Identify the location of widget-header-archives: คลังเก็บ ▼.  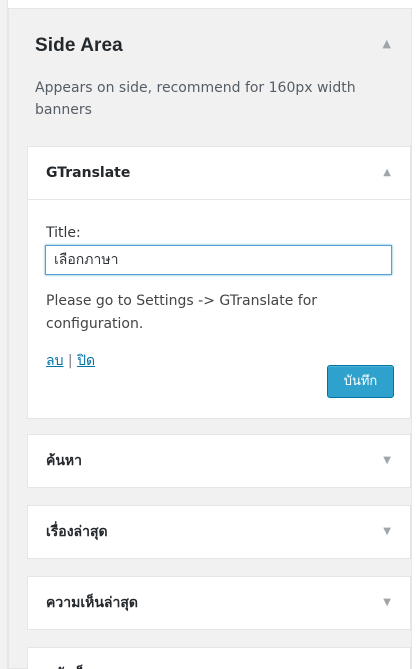
(219, 658).